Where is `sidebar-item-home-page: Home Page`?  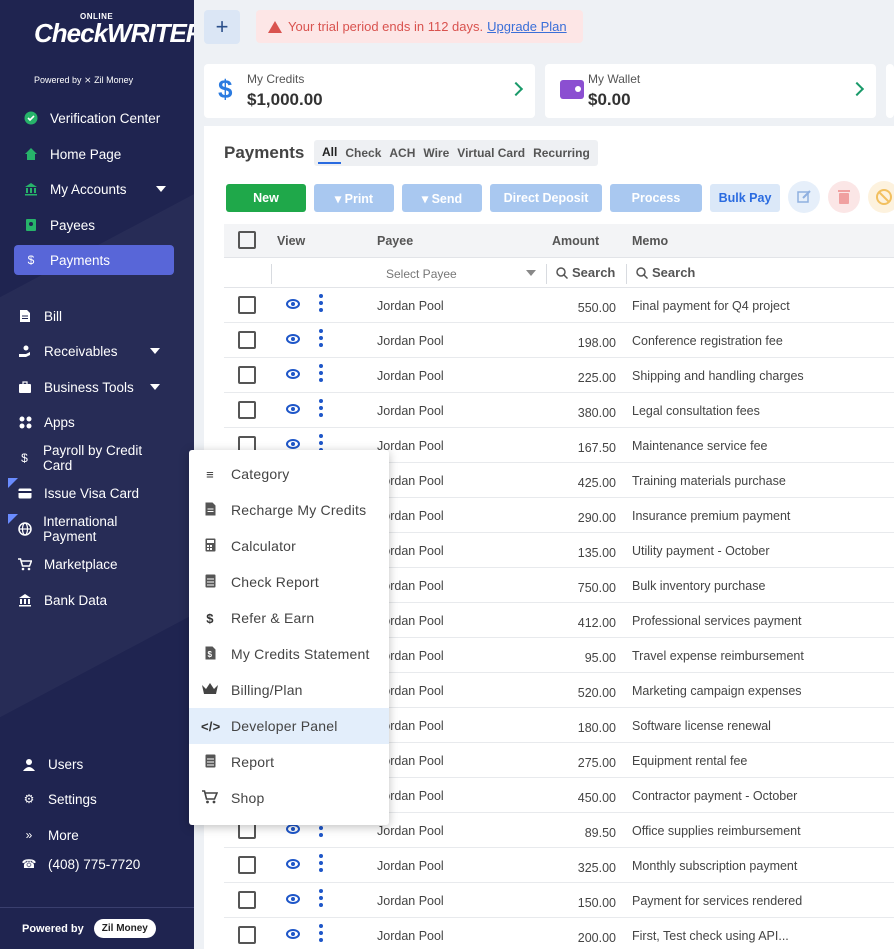 sidebar-item-home-page: Home Page is located at coordinates (94, 154).